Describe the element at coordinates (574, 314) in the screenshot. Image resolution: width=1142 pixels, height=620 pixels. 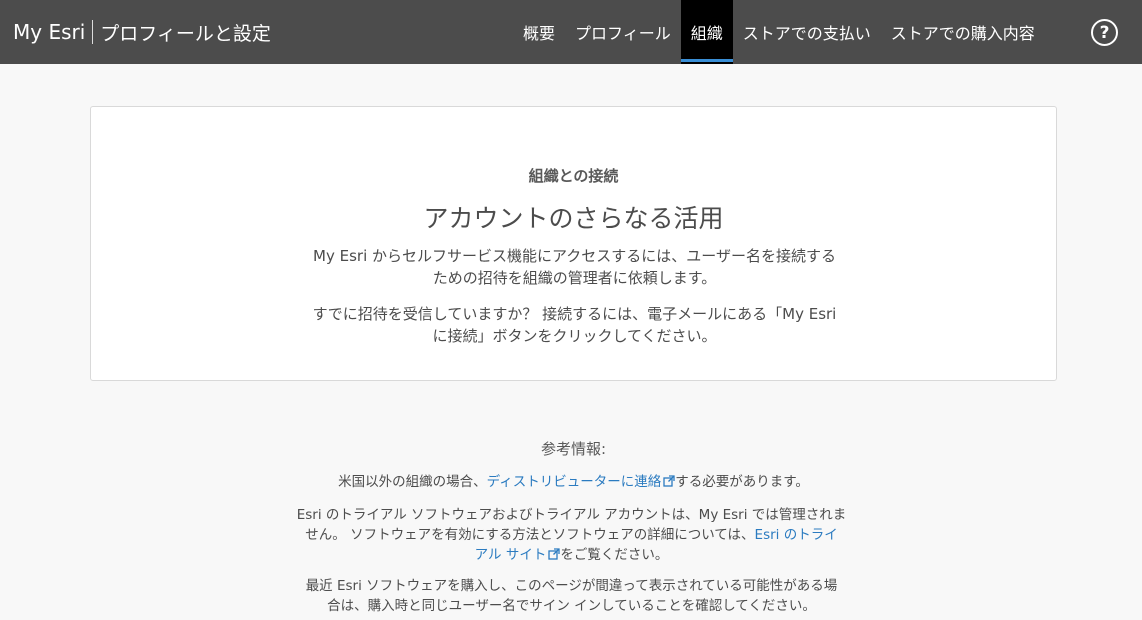
I see `card-invite-note-line: すでに招待を受信していますか？ 接続するには、電子メールにある「My Esri` at that location.